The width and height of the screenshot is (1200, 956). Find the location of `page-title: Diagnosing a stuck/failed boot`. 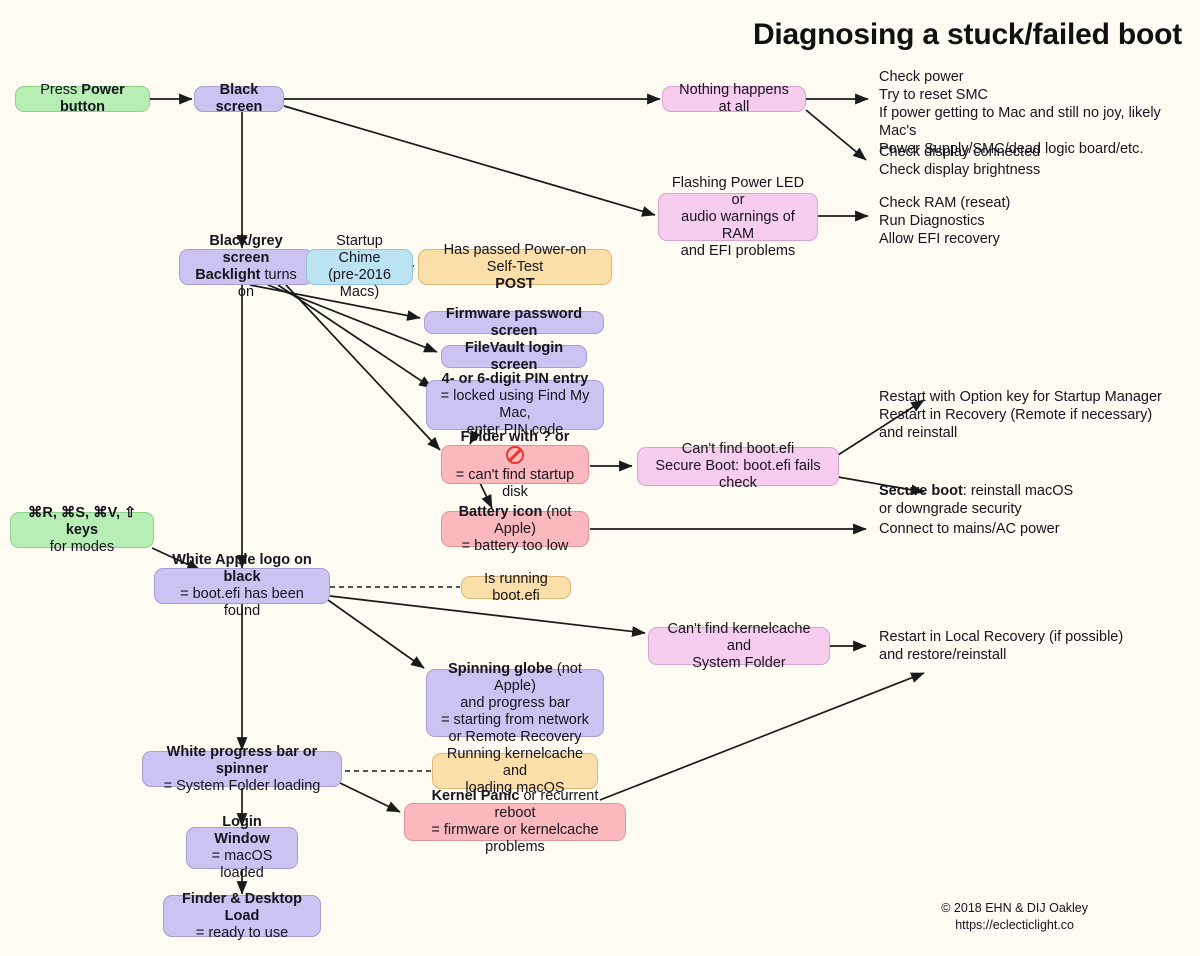

page-title: Diagnosing a stuck/failed boot is located at coordinates (967, 34).